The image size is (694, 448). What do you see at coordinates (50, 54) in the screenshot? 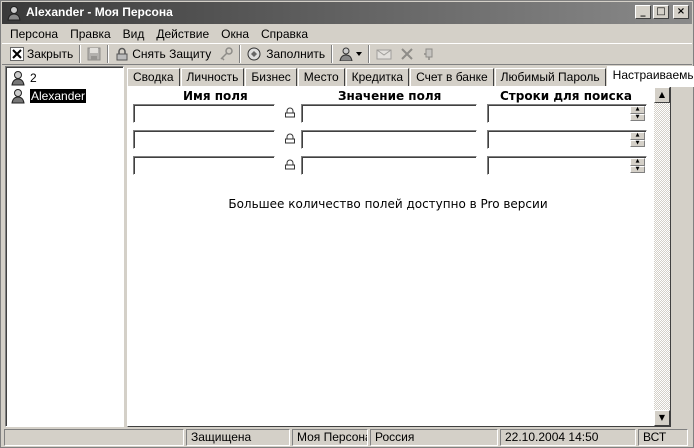
I see `close-persona-label: Закрыть` at bounding box center [50, 54].